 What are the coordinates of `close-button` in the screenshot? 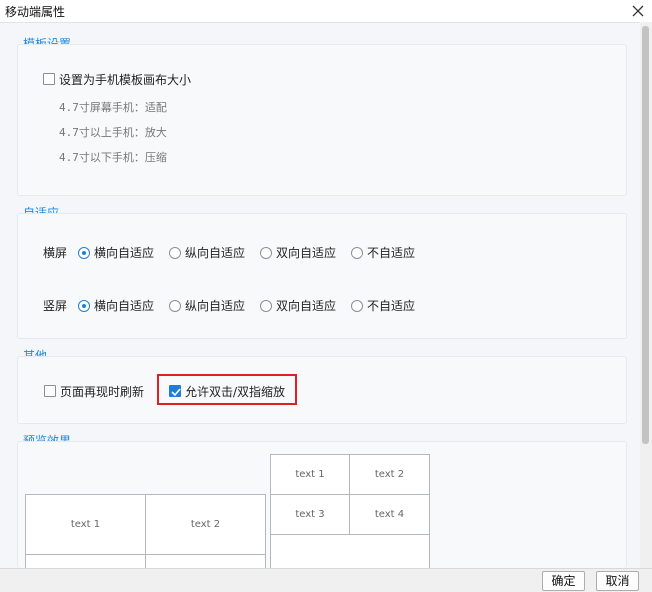 It's located at (638, 11).